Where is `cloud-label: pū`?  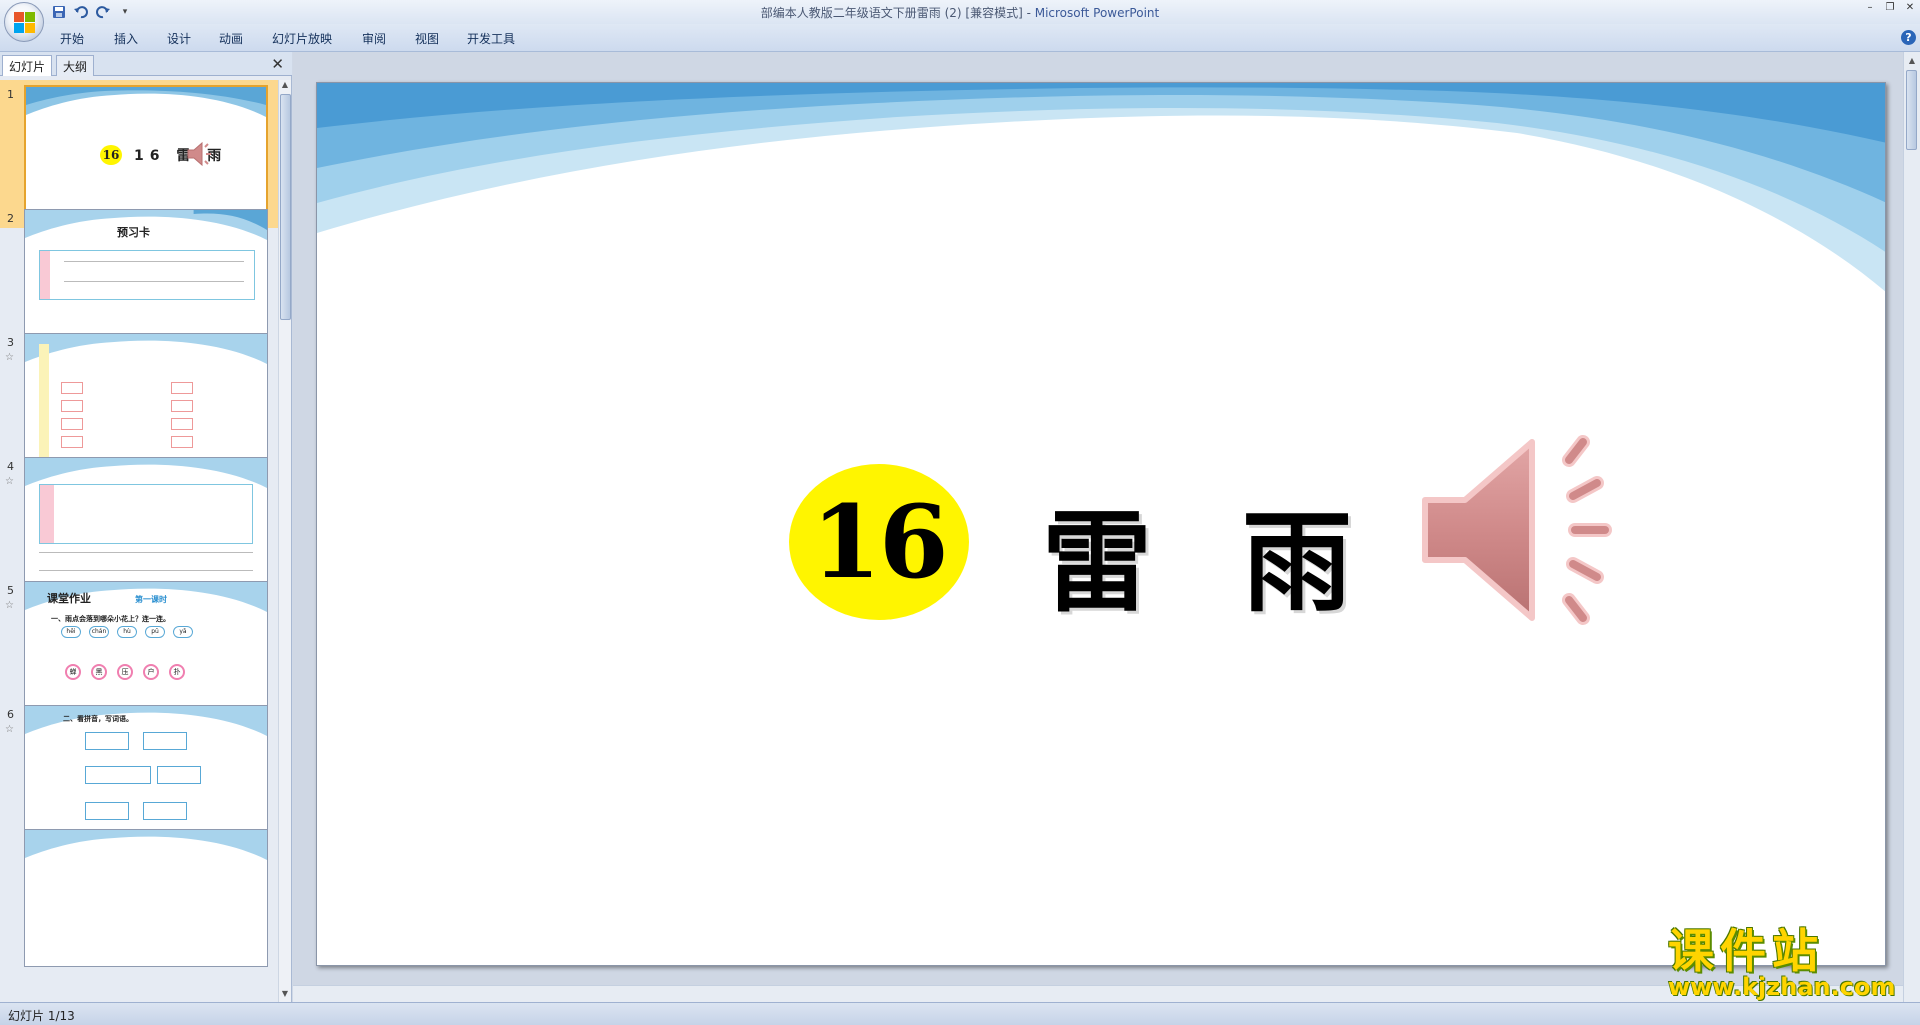 cloud-label: pū is located at coordinates (155, 632).